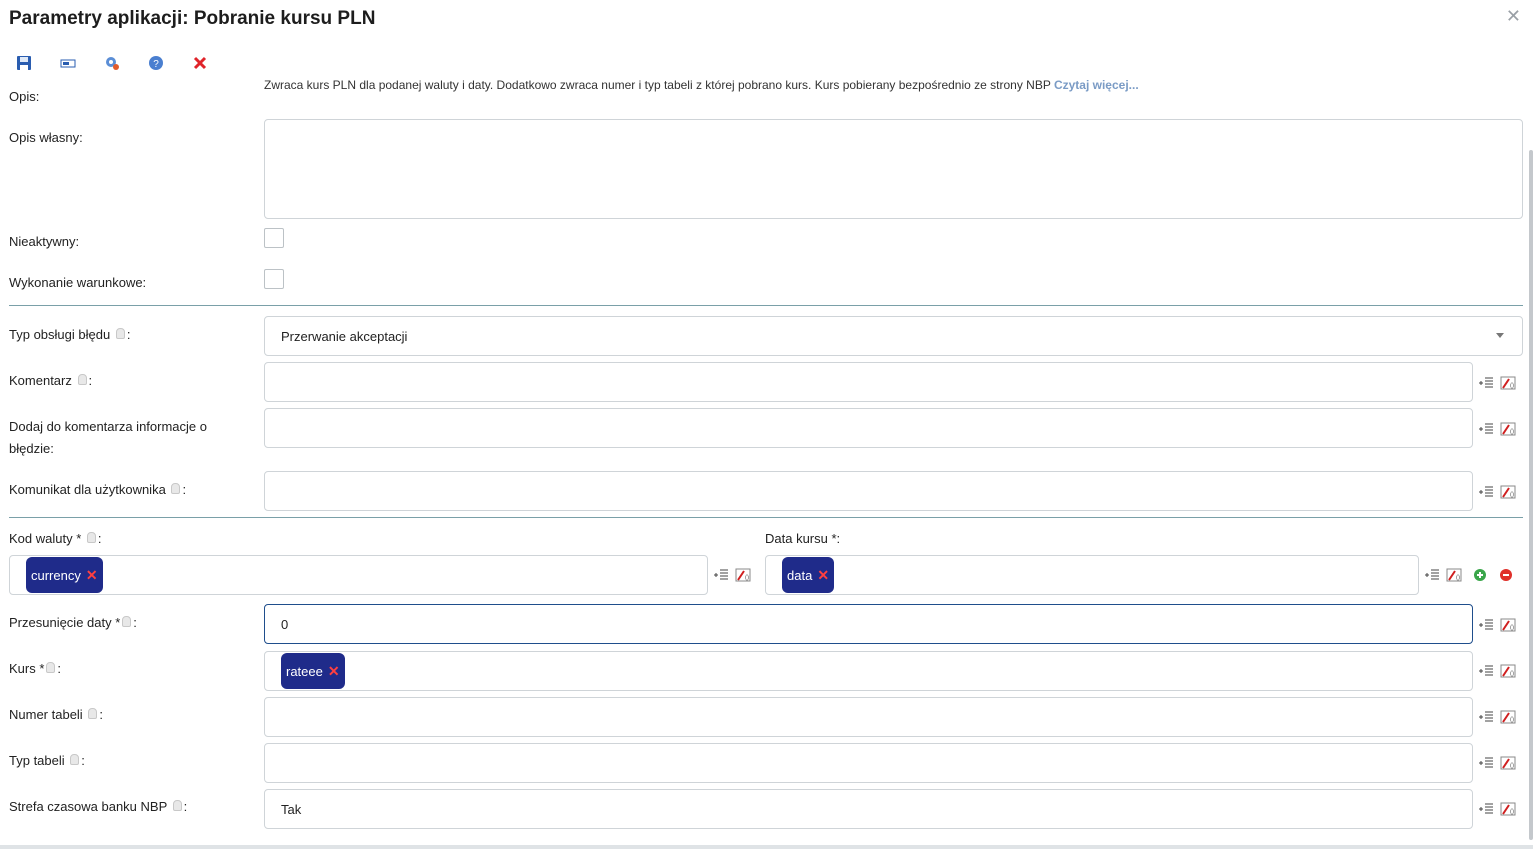  Describe the element at coordinates (40, 380) in the screenshot. I see `komentarz-label-text: Komentarz` at that location.